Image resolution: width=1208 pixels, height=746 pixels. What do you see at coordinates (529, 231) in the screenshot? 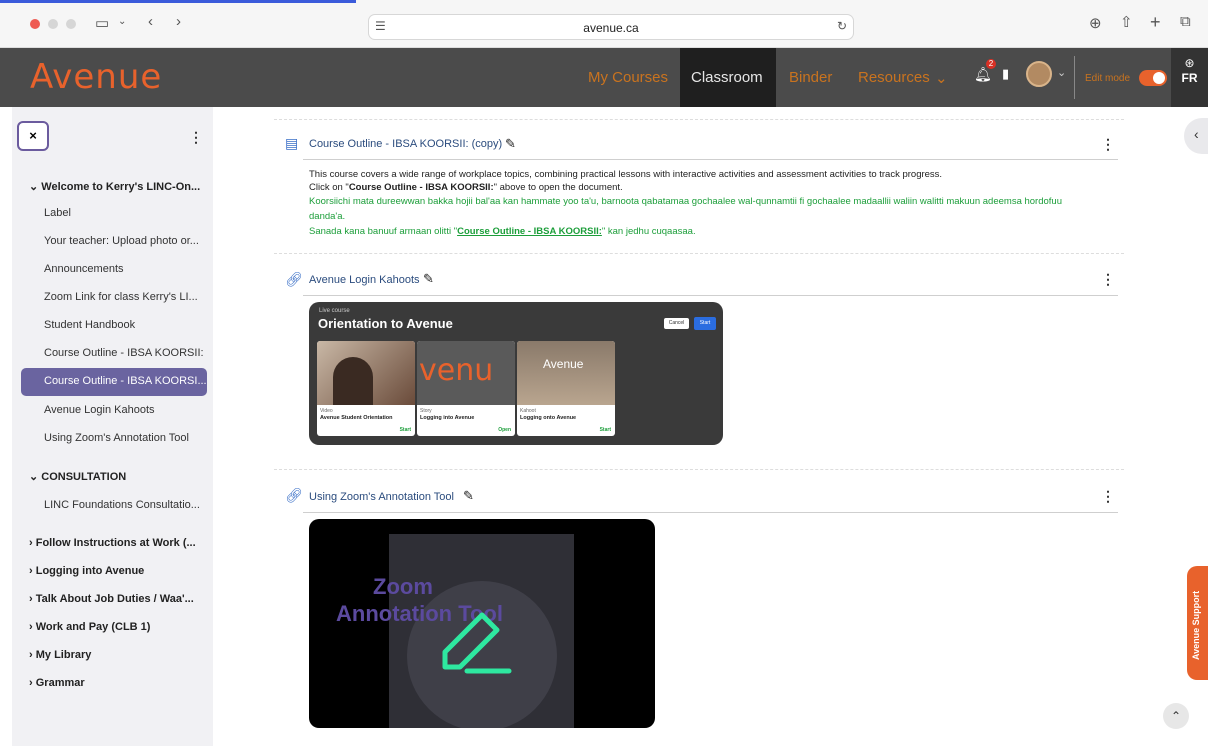
I see `course-outline-link: Course Outline - IBSA KOORSII:` at bounding box center [529, 231].